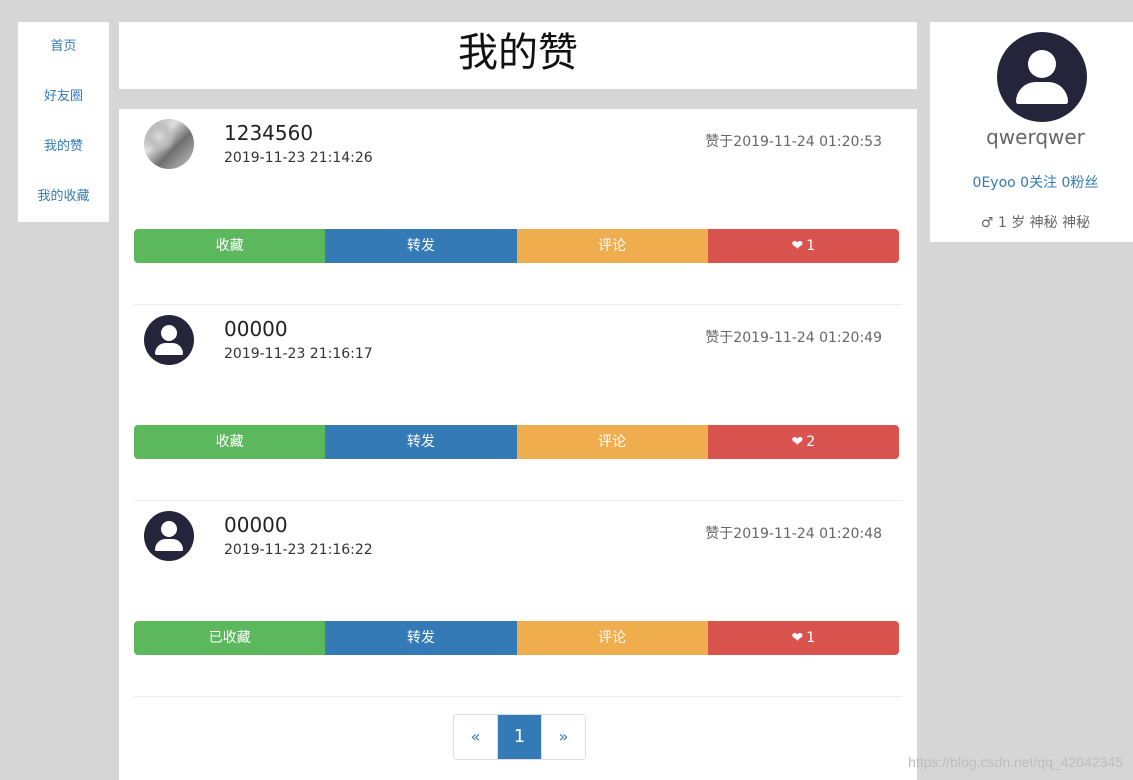  What do you see at coordinates (63, 47) in the screenshot?
I see `nav-home: 首页` at bounding box center [63, 47].